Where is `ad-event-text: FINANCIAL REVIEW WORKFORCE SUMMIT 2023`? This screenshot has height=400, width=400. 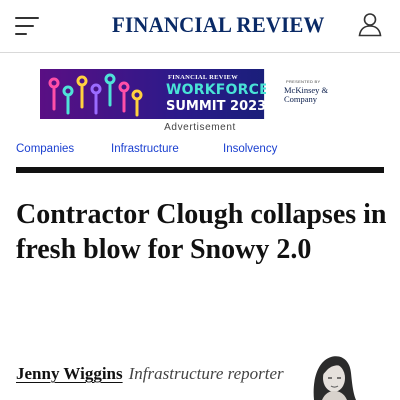
ad-event-text: FINANCIAL REVIEW WORKFORCE SUMMIT 2023 is located at coordinates (213, 94).